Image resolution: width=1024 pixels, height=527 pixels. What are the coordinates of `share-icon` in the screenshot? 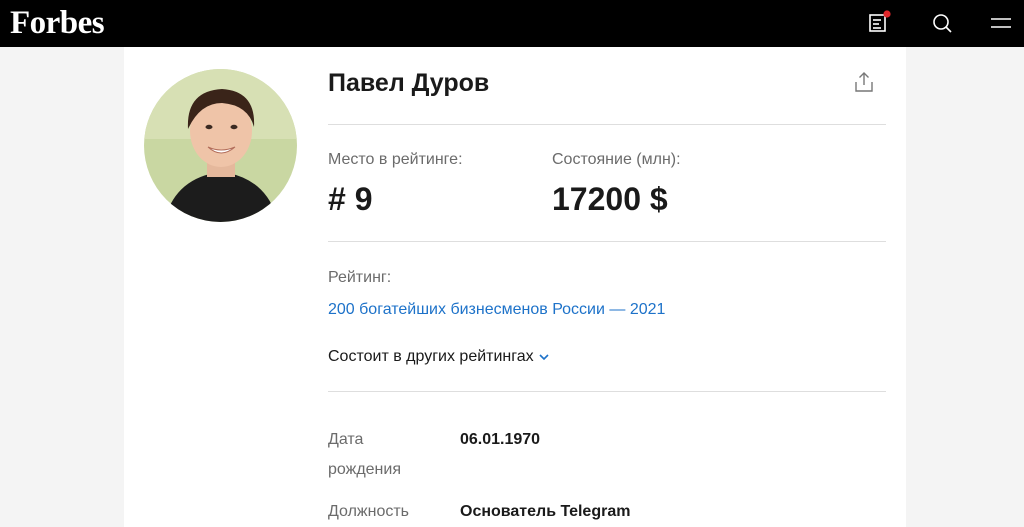 It's located at (864, 82).